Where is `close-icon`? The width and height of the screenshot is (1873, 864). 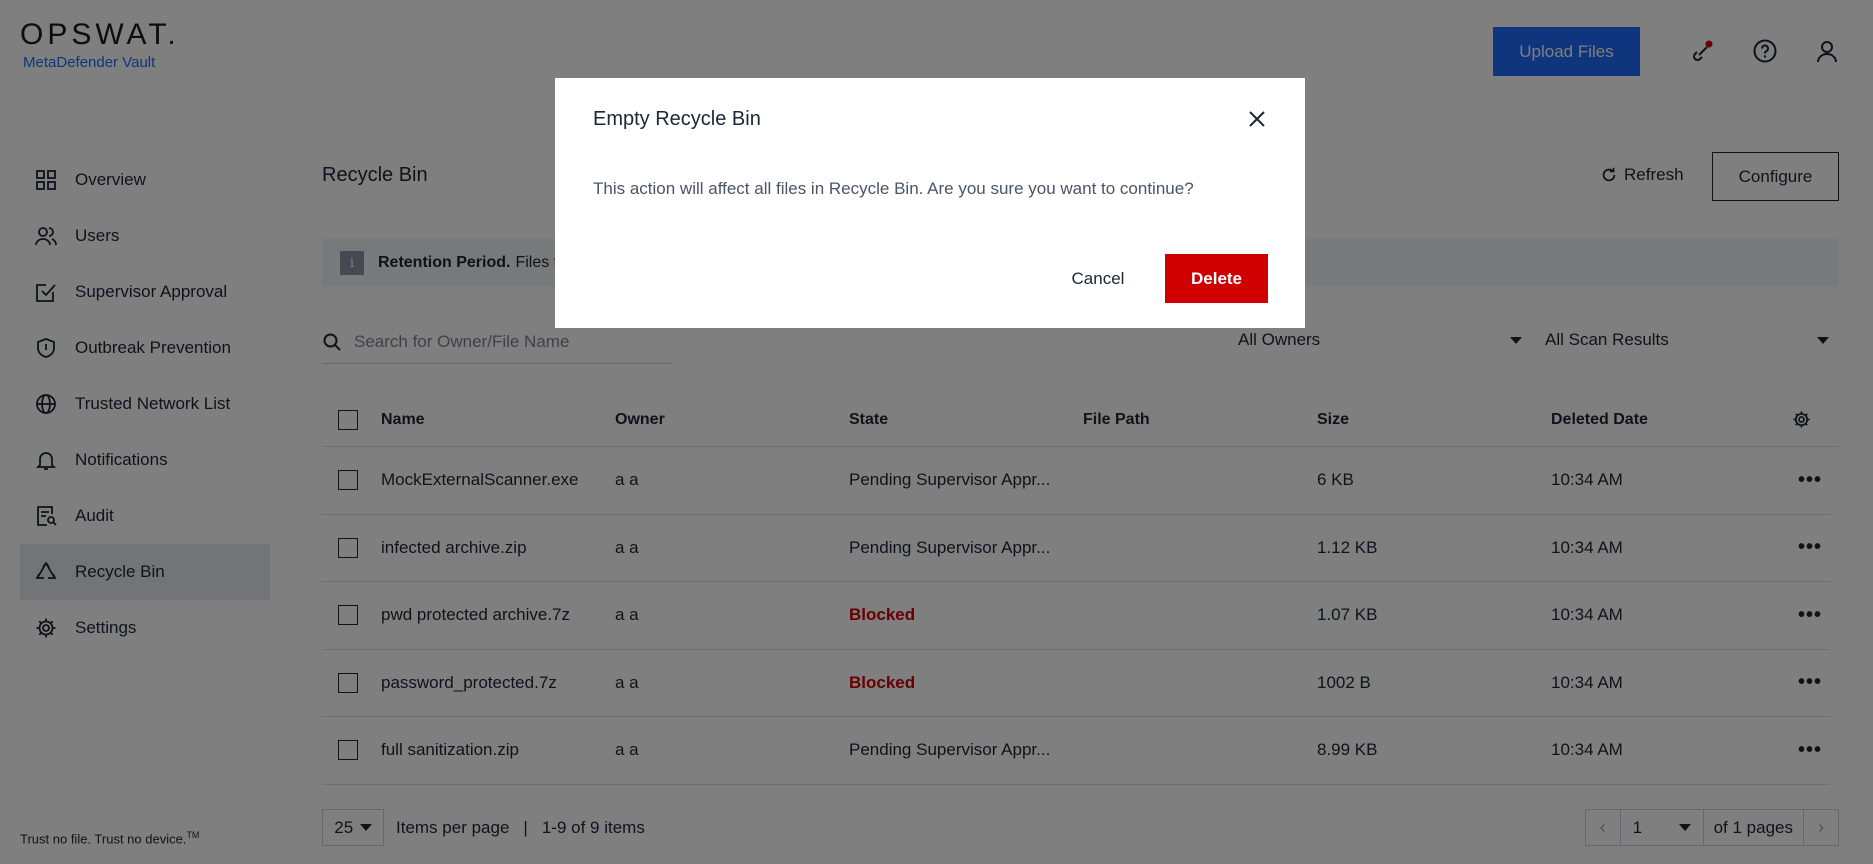
close-icon is located at coordinates (1257, 119).